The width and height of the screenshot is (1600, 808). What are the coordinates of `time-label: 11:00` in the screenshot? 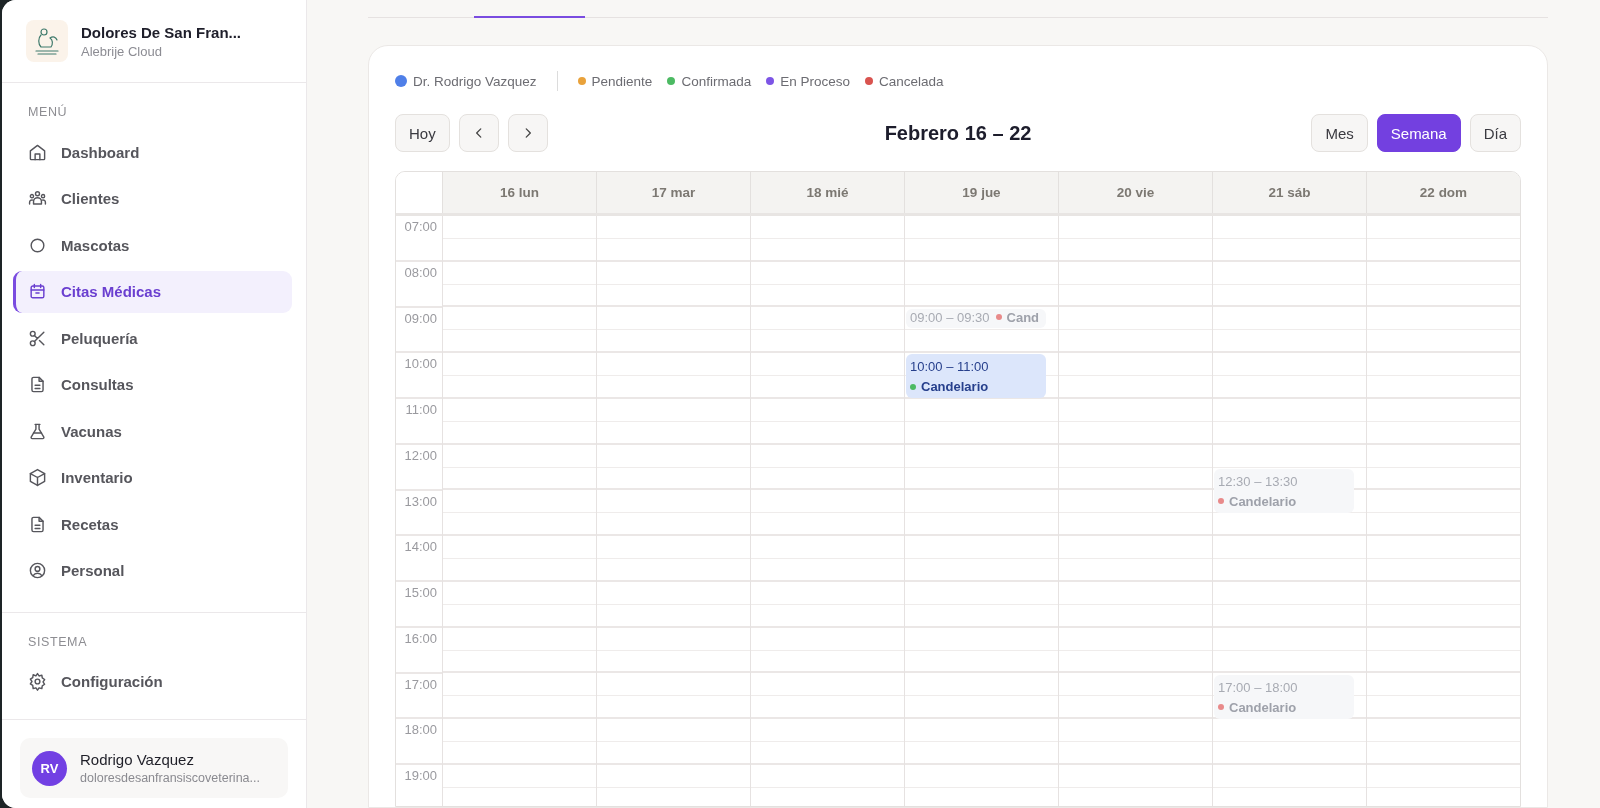 It's located at (421, 409).